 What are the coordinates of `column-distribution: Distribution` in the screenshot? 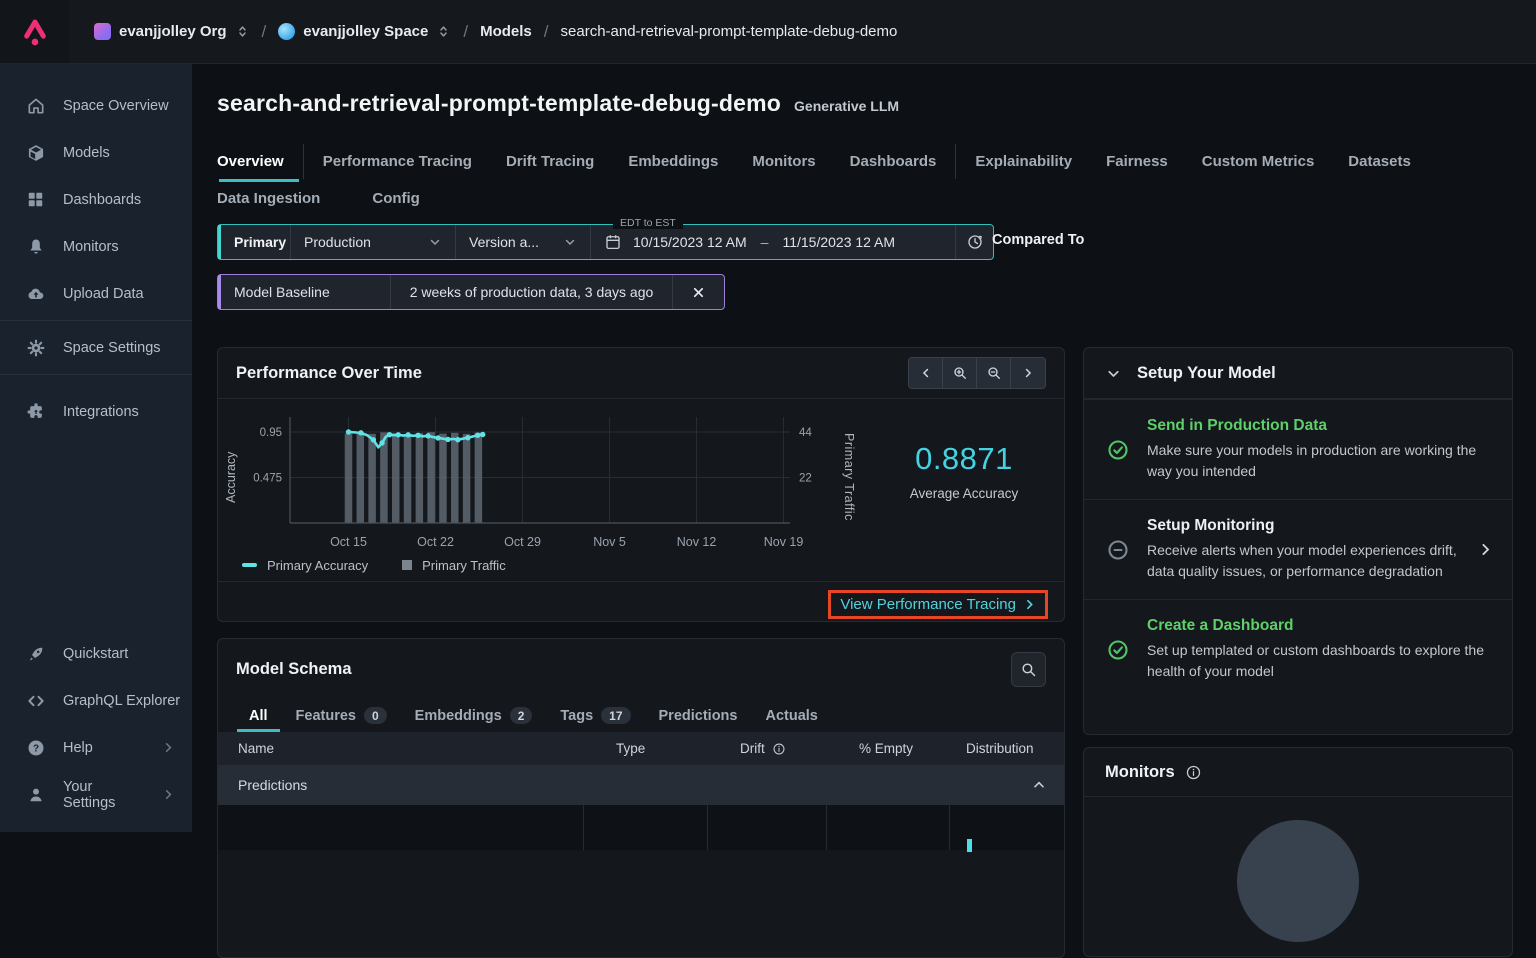 It's located at (1000, 748).